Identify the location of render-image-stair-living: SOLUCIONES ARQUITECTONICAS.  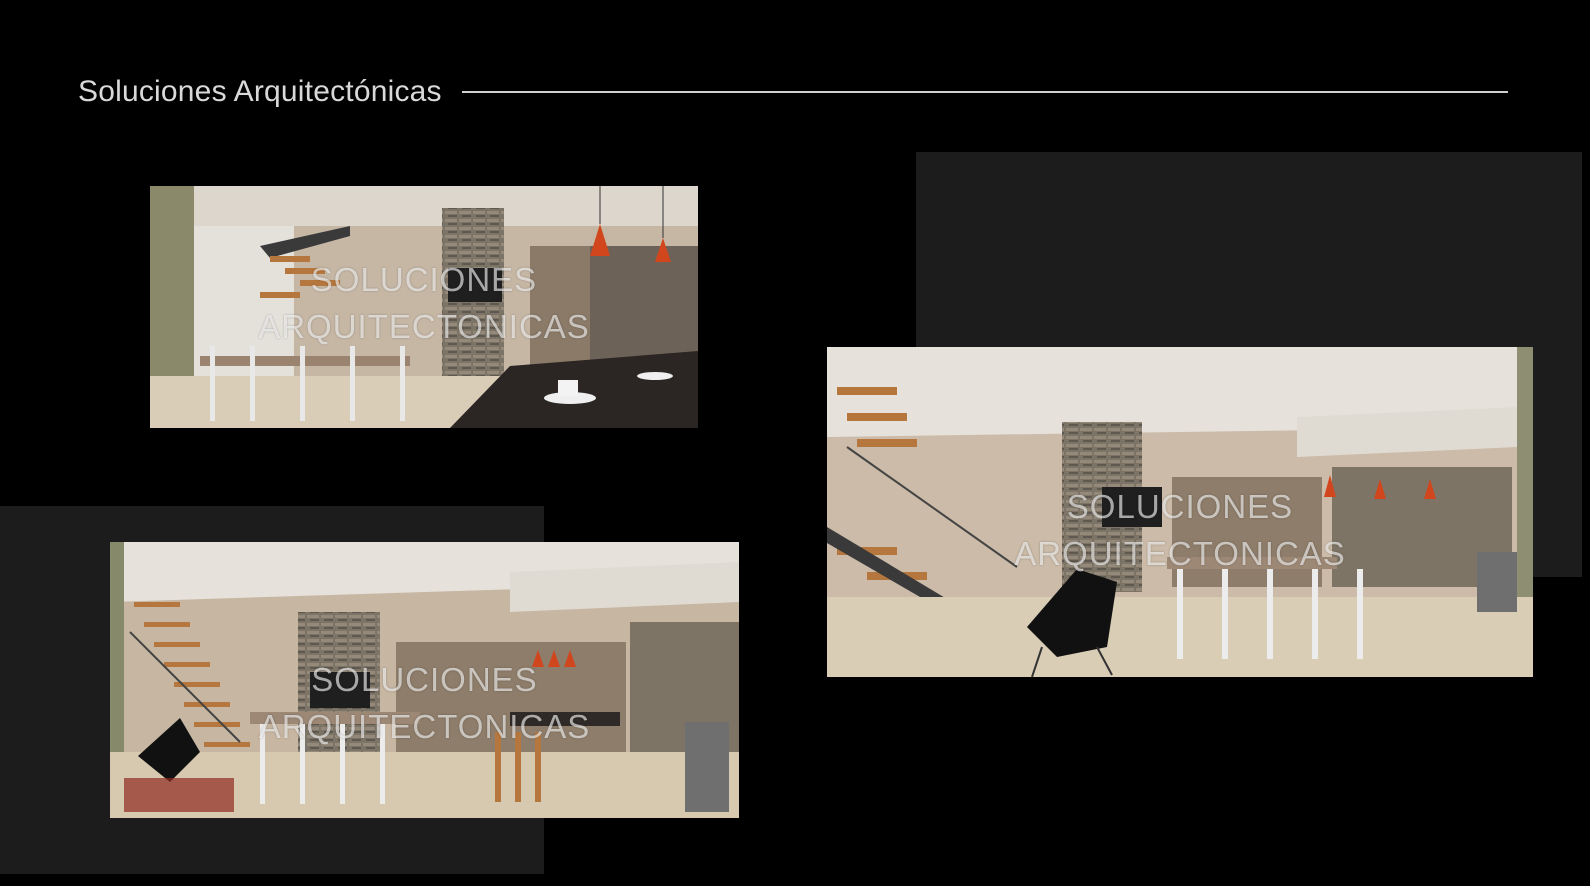
(424, 680).